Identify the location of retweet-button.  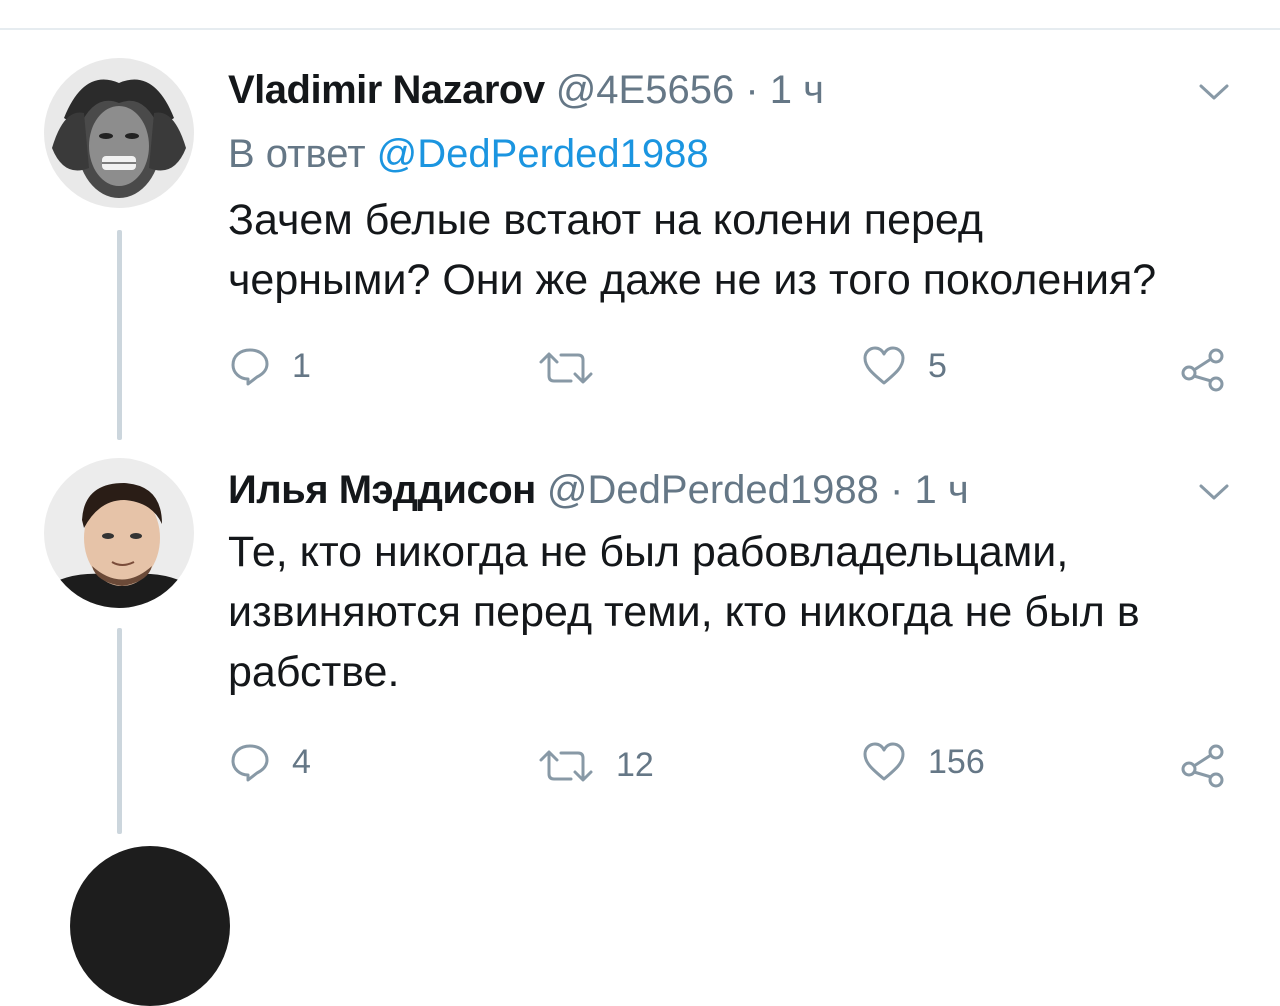
(577, 368).